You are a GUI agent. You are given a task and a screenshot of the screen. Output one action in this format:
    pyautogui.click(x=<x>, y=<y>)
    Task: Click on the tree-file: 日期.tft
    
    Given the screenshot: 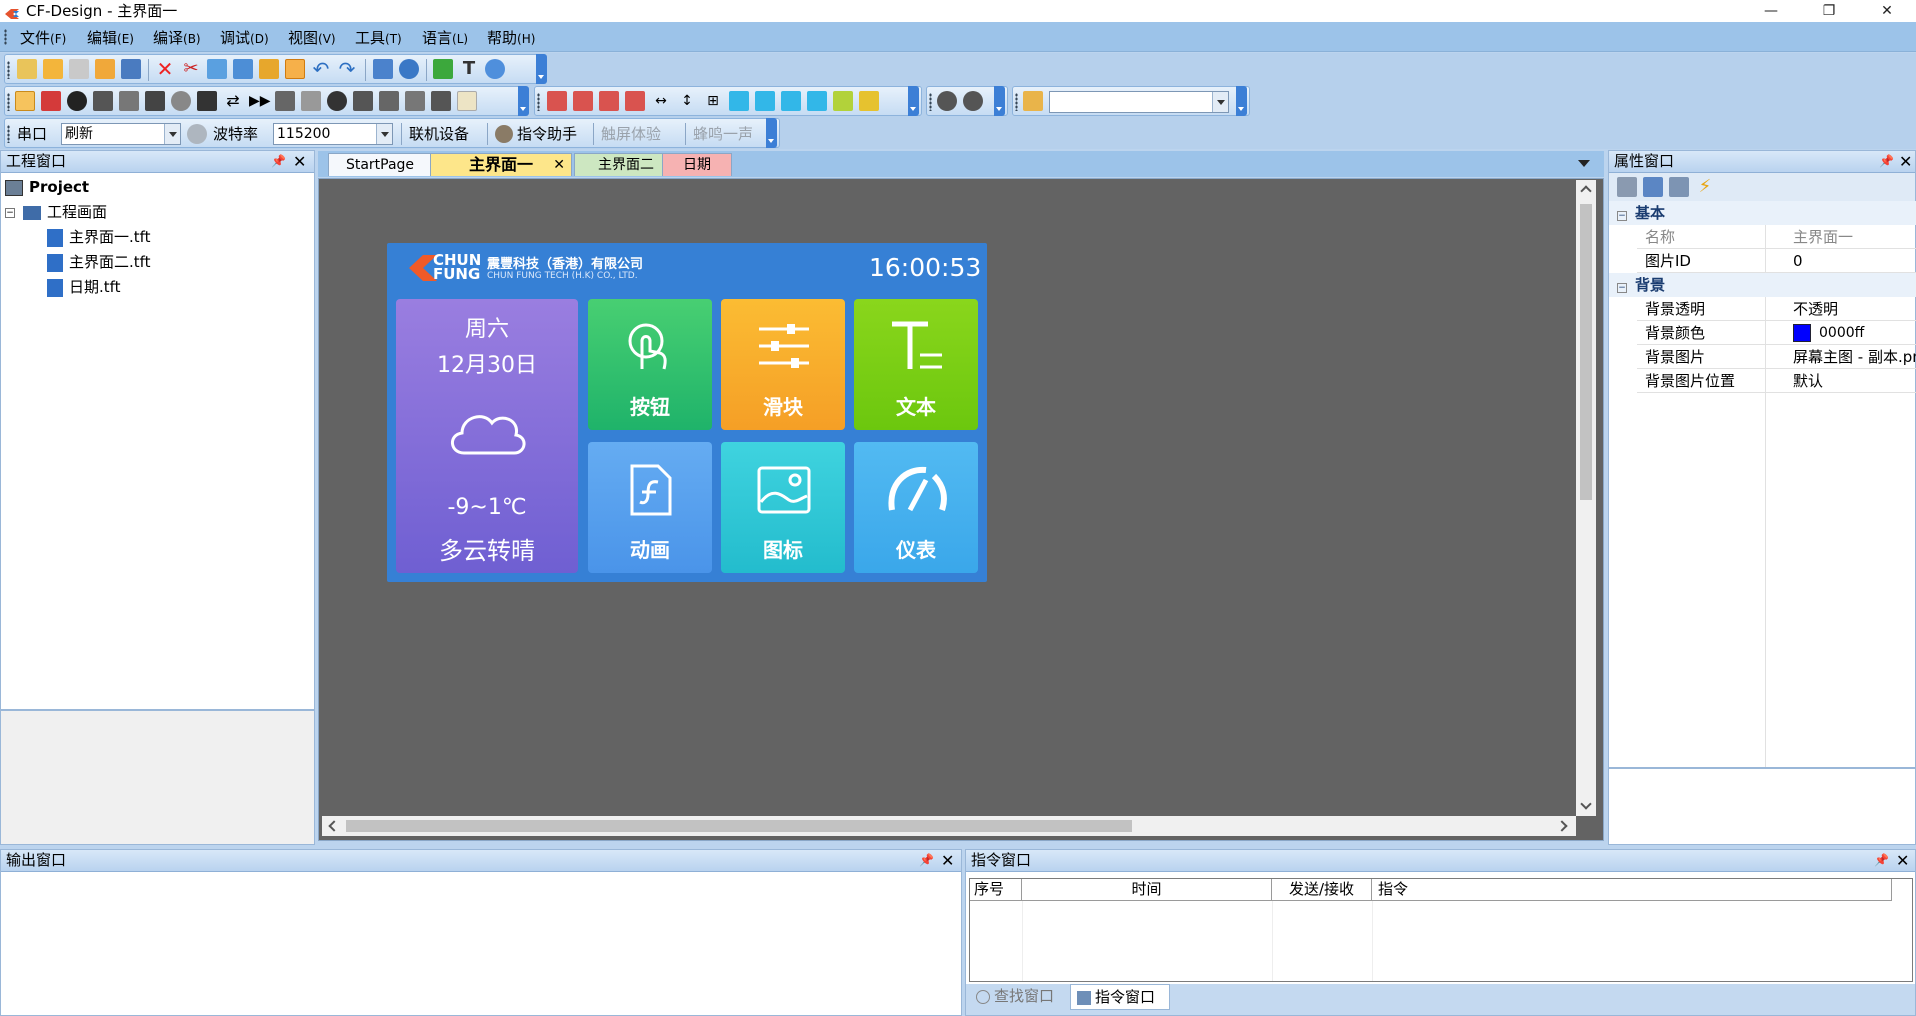 What is the action you would take?
    pyautogui.click(x=84, y=287)
    